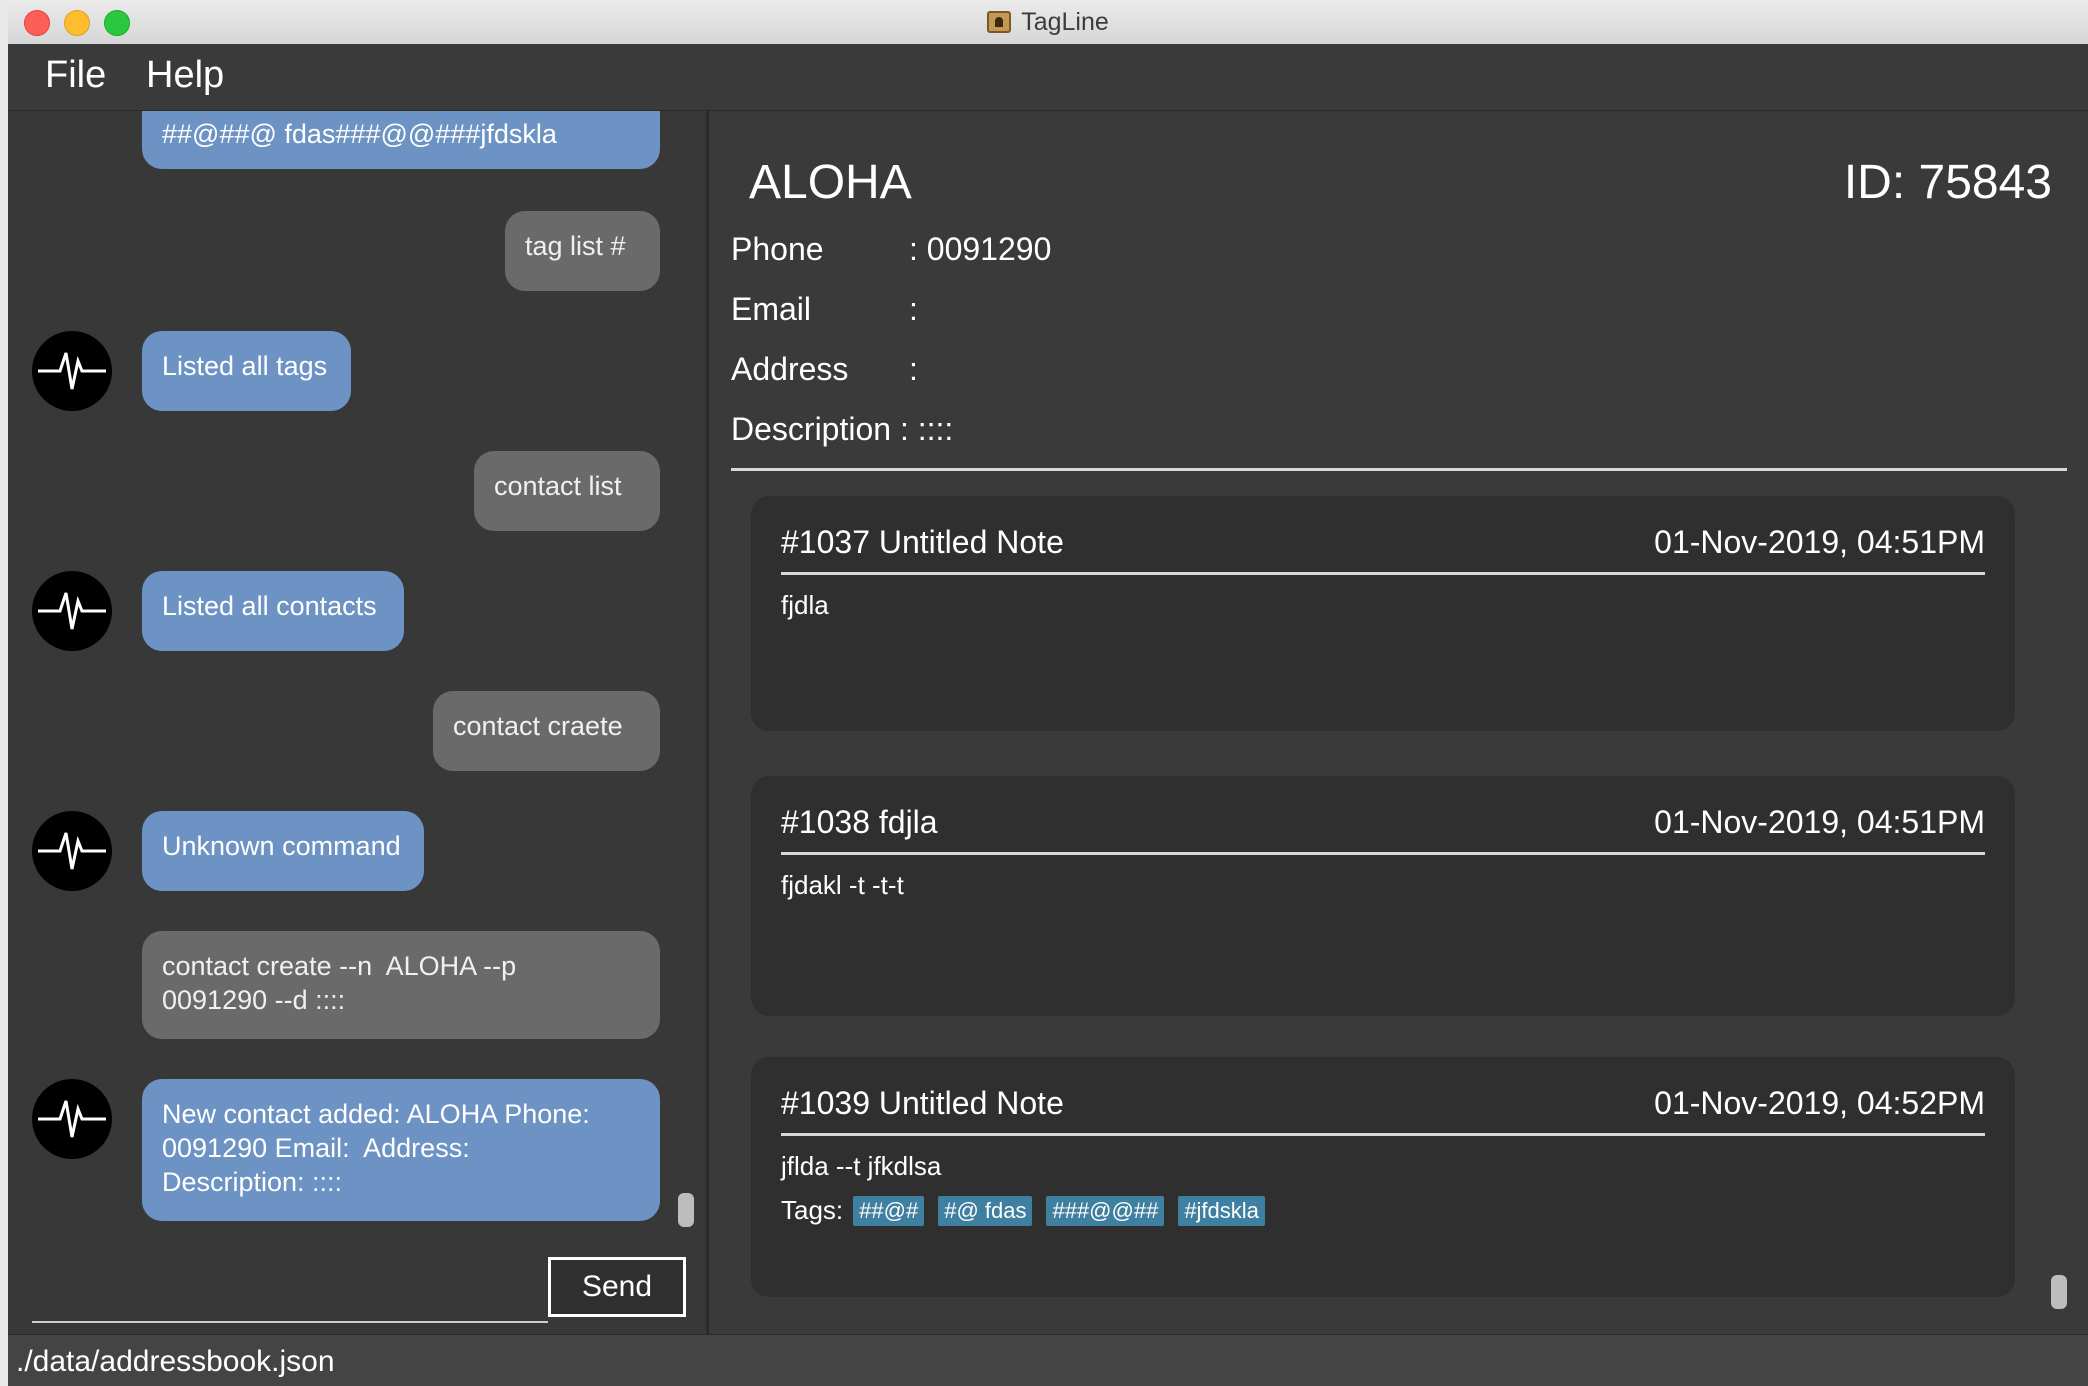 This screenshot has height=1386, width=2088. Describe the element at coordinates (861, 1166) in the screenshot. I see `note-content: jflda --t jfkdlsa` at that location.